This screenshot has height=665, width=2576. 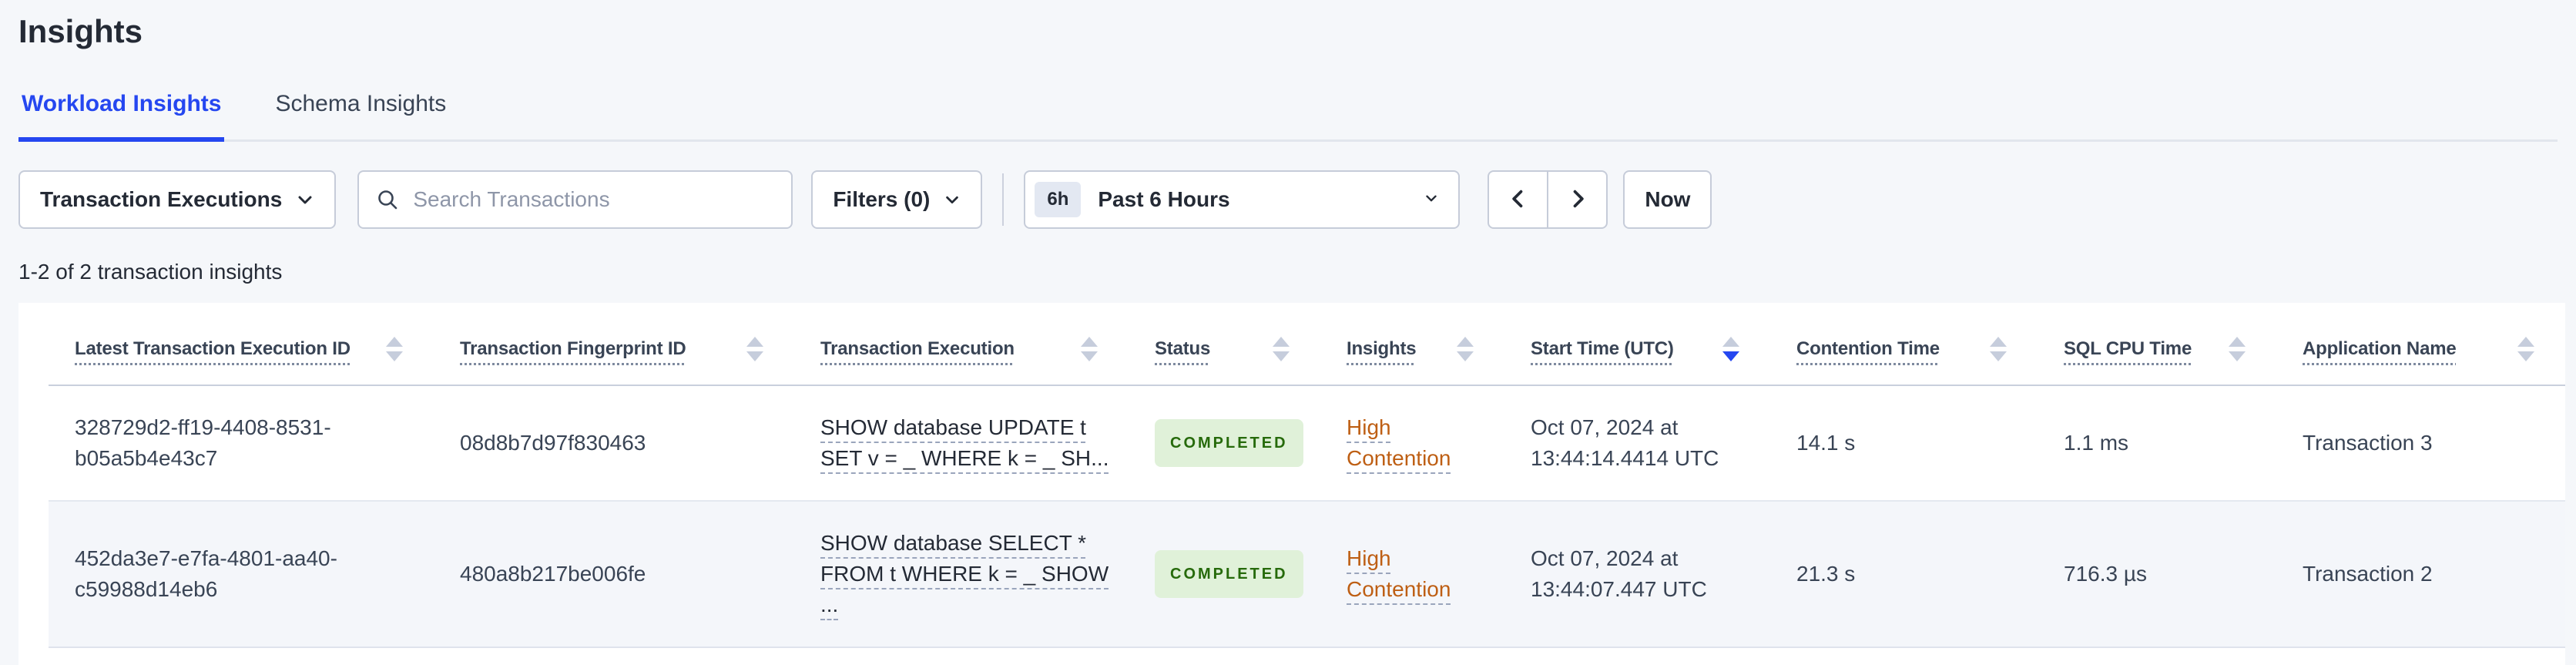 I want to click on chevron-left-icon, so click(x=1518, y=200).